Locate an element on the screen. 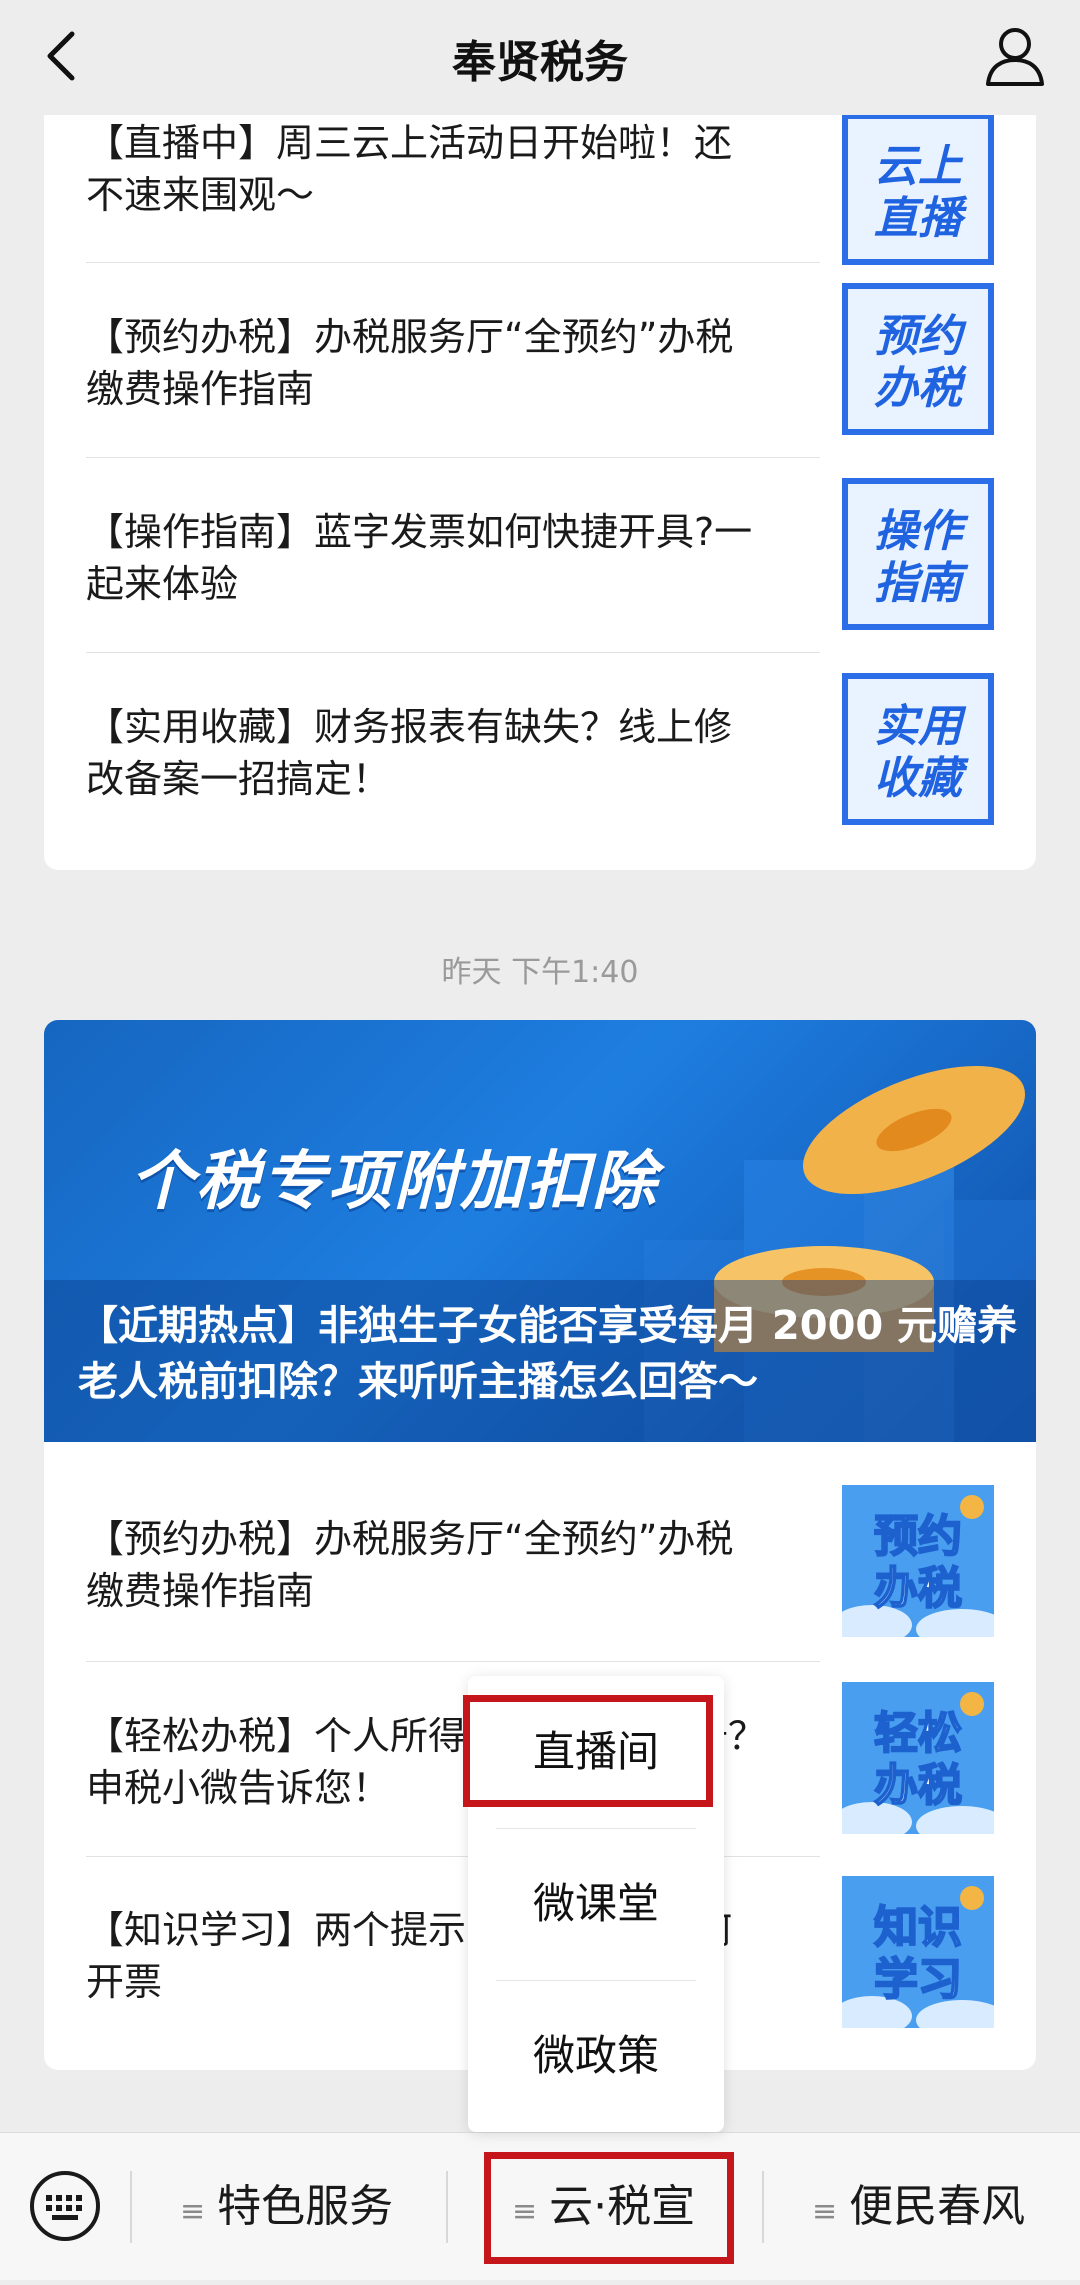 The image size is (1080, 2285). thumbnail-label: 收藏 is located at coordinates (921, 778).